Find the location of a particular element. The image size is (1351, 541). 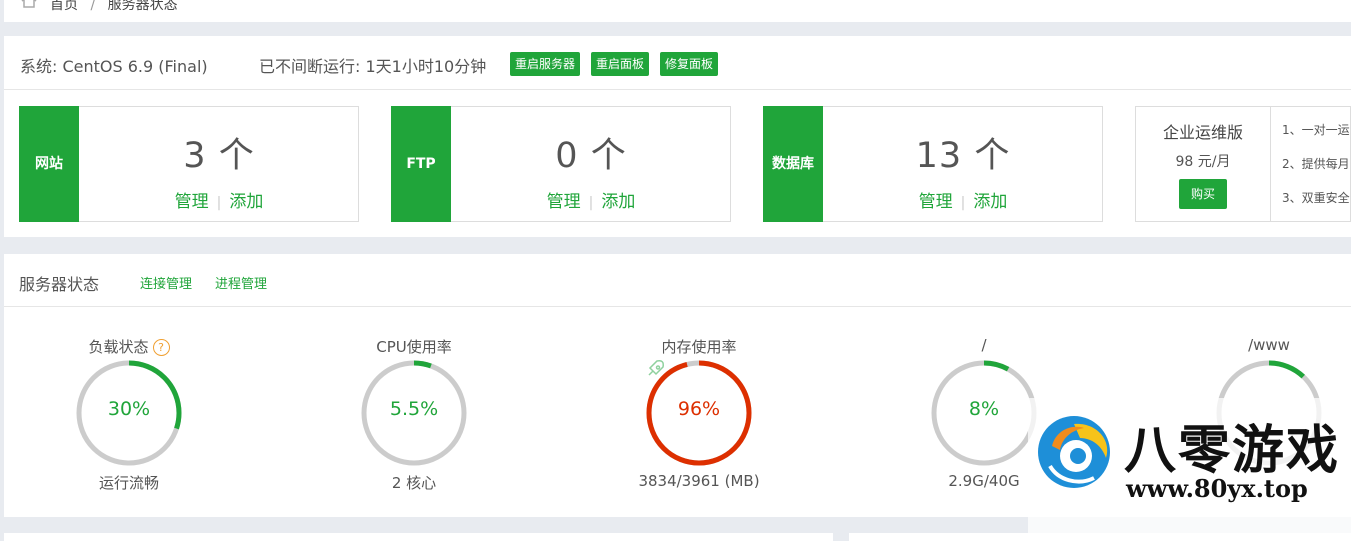

website-card: 网站 3 个 管理 | 添加 is located at coordinates (189, 164).